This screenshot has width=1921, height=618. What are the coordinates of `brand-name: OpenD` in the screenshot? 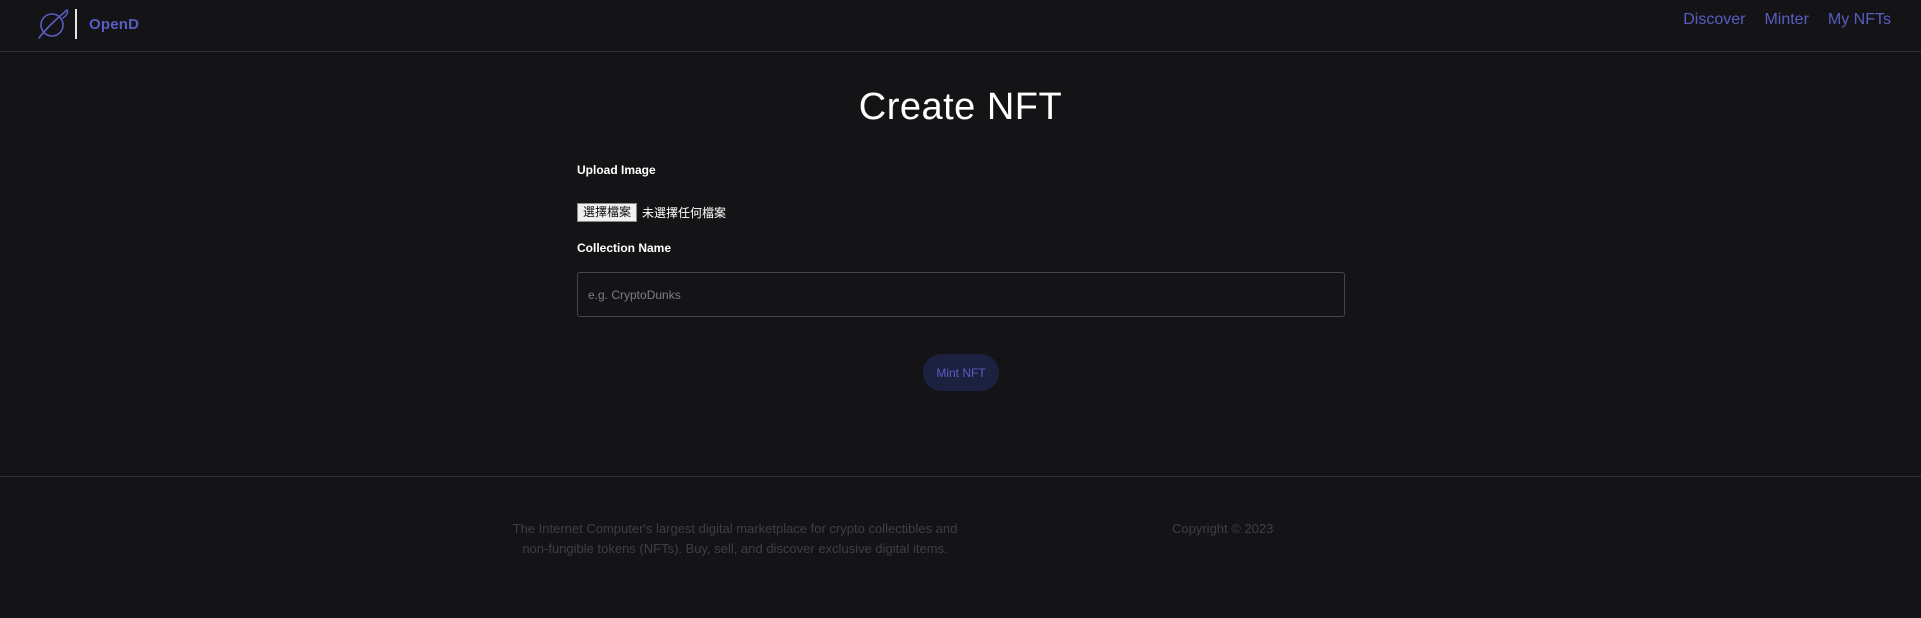 It's located at (114, 24).